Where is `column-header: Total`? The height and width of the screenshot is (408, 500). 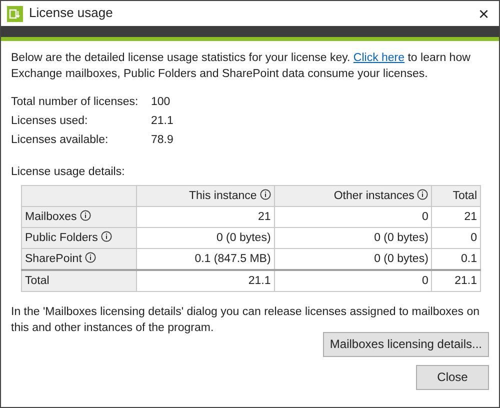
column-header: Total is located at coordinates (464, 196).